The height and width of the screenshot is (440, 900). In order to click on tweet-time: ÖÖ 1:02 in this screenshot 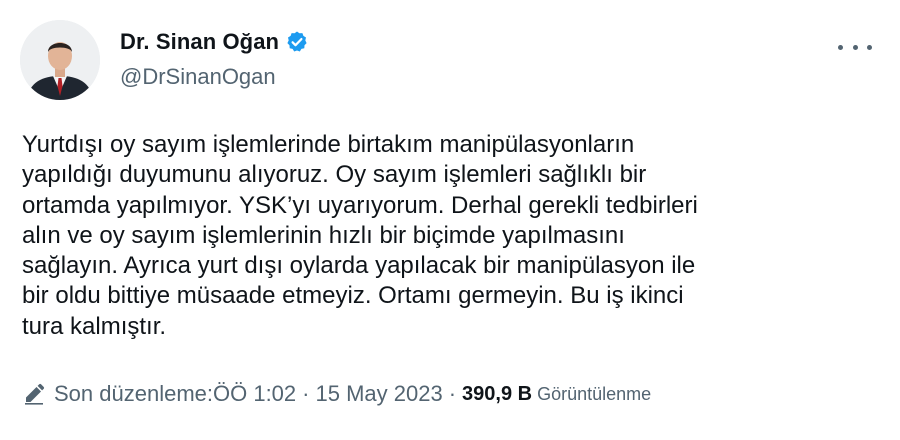, I will do `click(254, 394)`.